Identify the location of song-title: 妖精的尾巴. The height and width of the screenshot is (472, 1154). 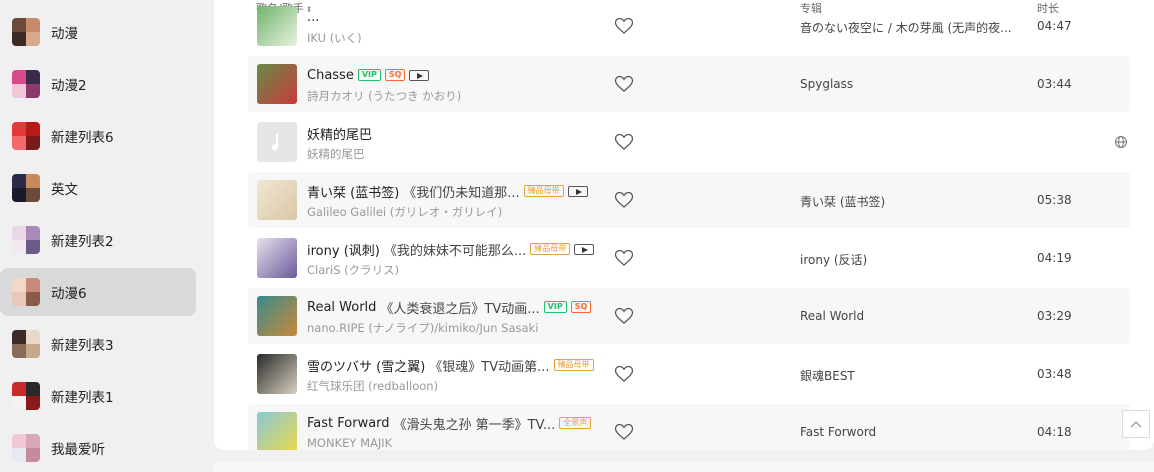
(339, 133).